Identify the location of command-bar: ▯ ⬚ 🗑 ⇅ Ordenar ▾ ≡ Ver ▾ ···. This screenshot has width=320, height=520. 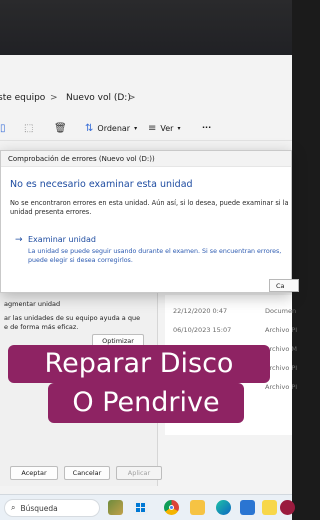
(146, 129).